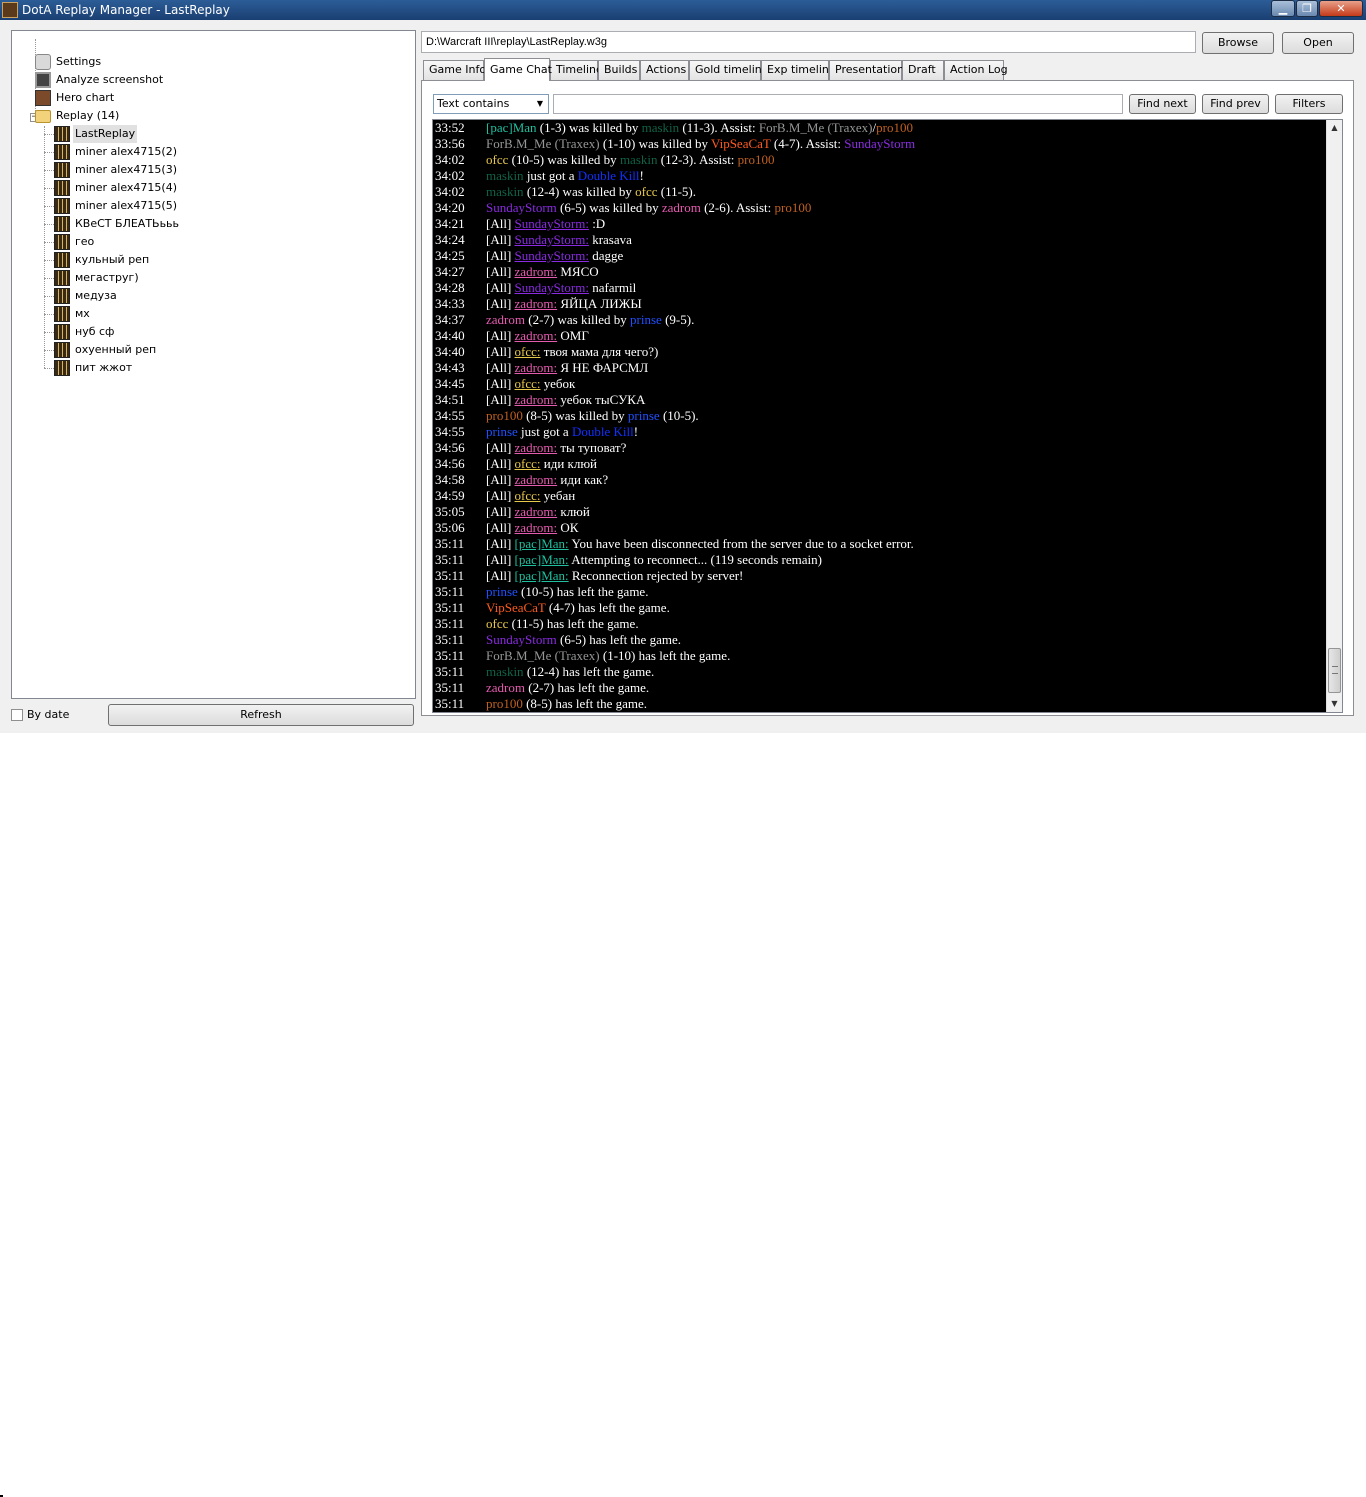  I want to click on search-input, so click(838, 104).